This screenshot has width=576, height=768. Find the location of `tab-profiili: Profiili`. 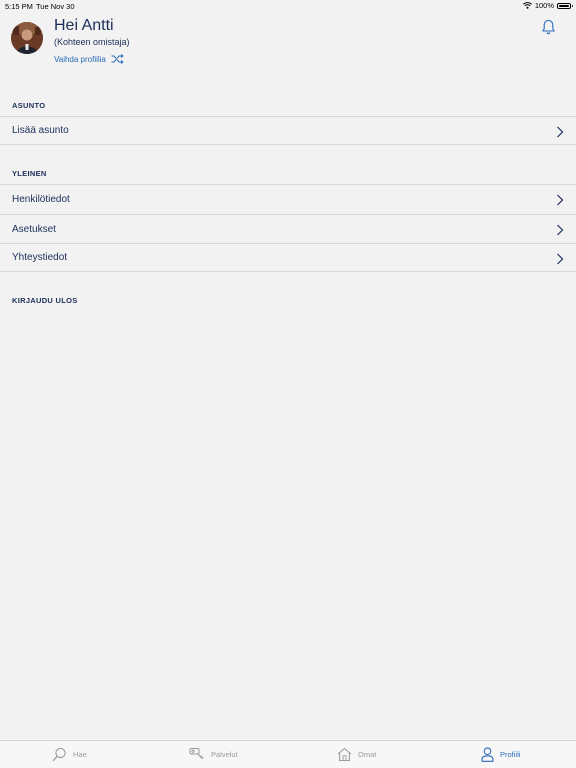

tab-profiili: Profiili is located at coordinates (500, 754).